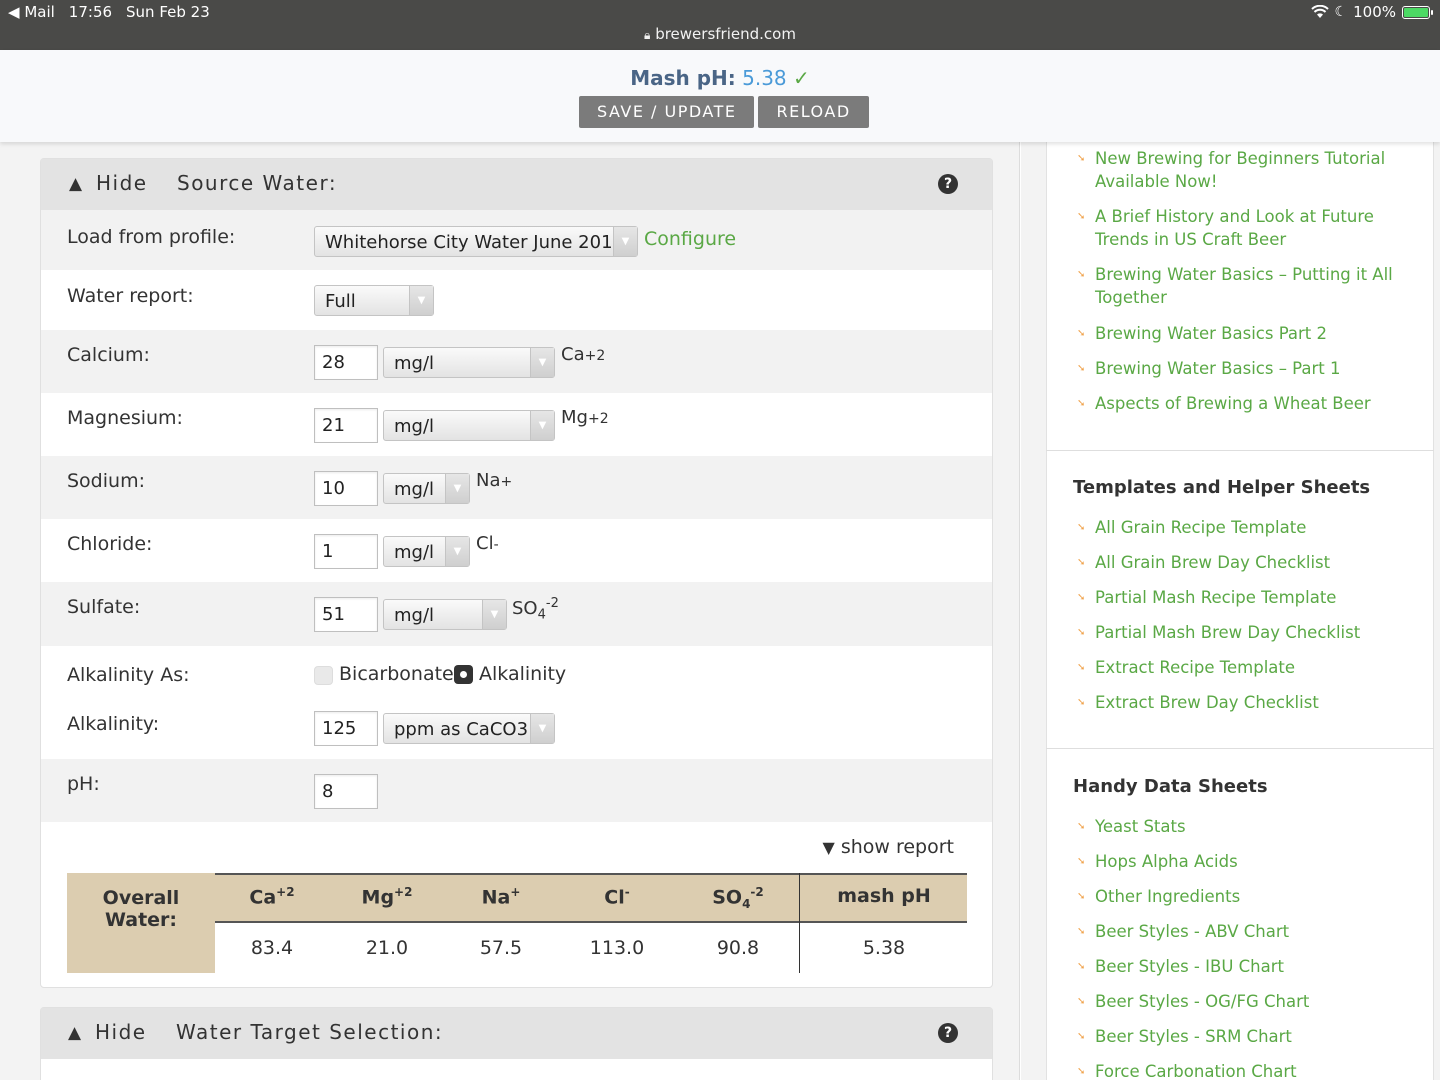 This screenshot has height=1080, width=1440. Describe the element at coordinates (535, 609) in the screenshot. I see `sulfate-ion-label: SO4-2` at that location.